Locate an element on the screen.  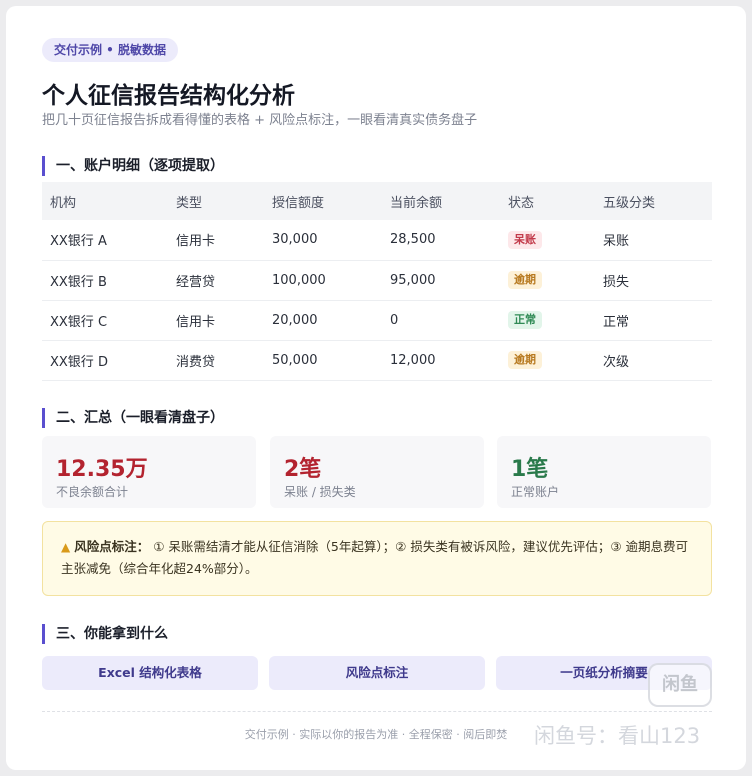
table-row: XX银行 C 信用卡 20,000 0 正常 正常 is located at coordinates (377, 320).